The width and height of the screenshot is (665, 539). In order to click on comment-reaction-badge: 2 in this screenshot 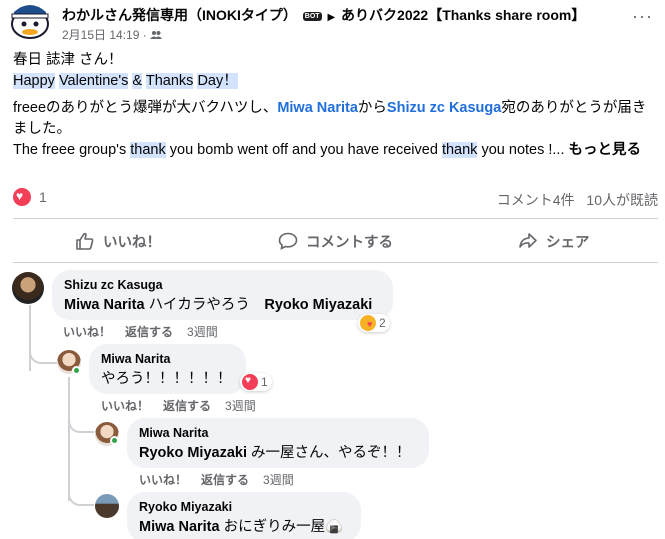, I will do `click(374, 323)`.